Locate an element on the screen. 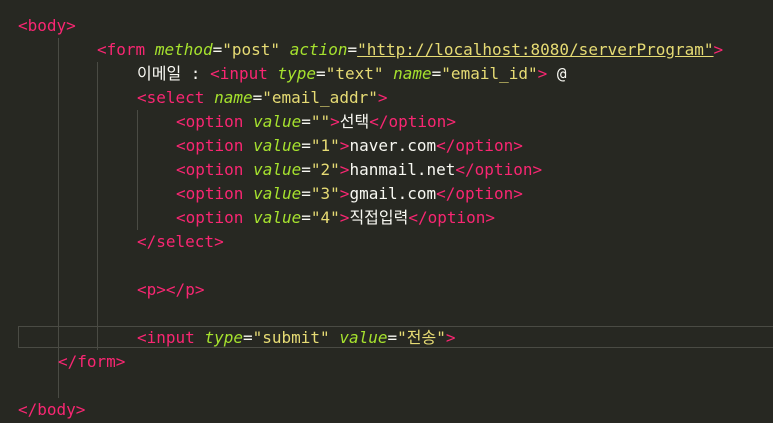  code-line-form-close: </form> is located at coordinates (92, 361).